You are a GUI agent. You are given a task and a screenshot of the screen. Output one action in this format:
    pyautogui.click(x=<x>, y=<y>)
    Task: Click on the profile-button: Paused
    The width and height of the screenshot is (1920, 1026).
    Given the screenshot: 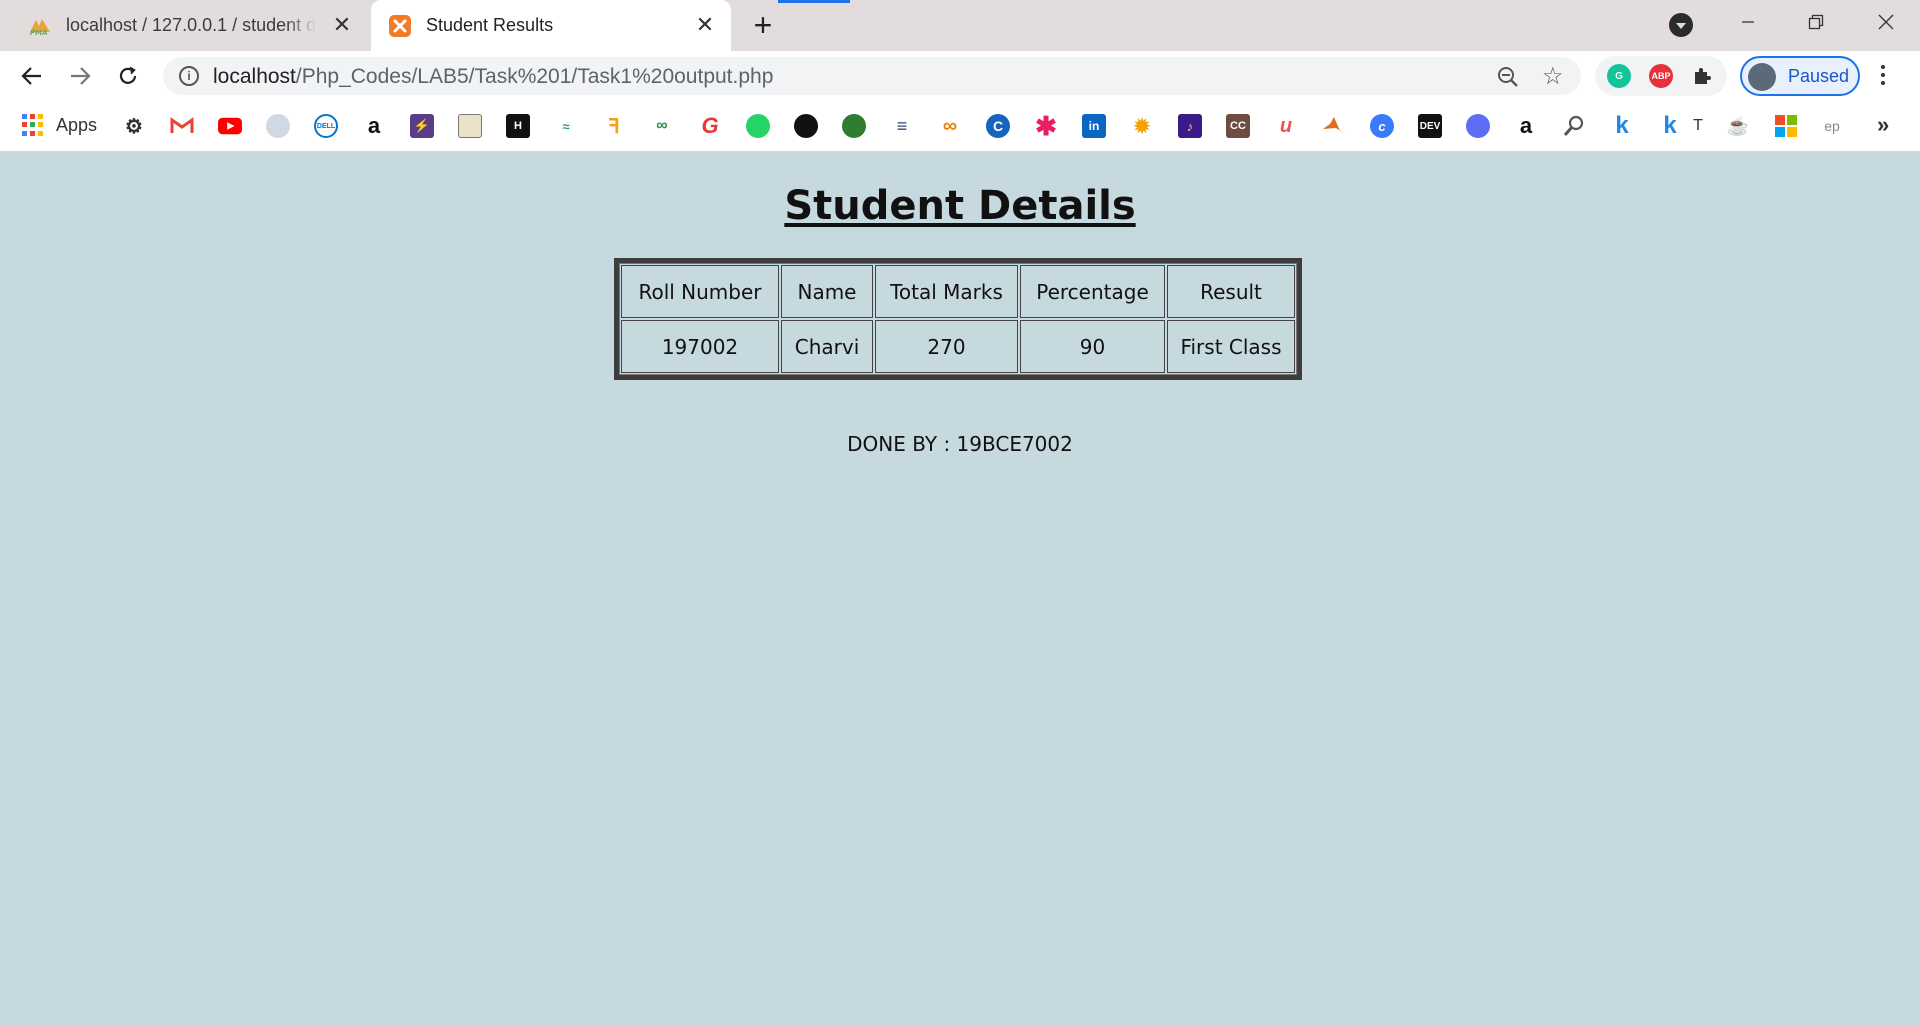 What is the action you would take?
    pyautogui.click(x=1800, y=76)
    